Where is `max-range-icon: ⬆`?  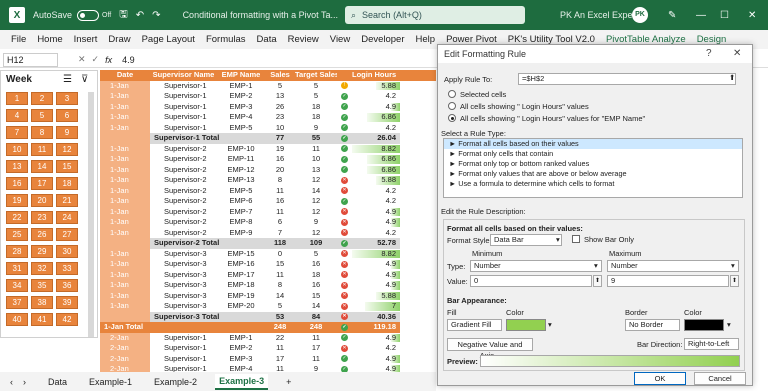
max-range-icon: ⬆ is located at coordinates (734, 281).